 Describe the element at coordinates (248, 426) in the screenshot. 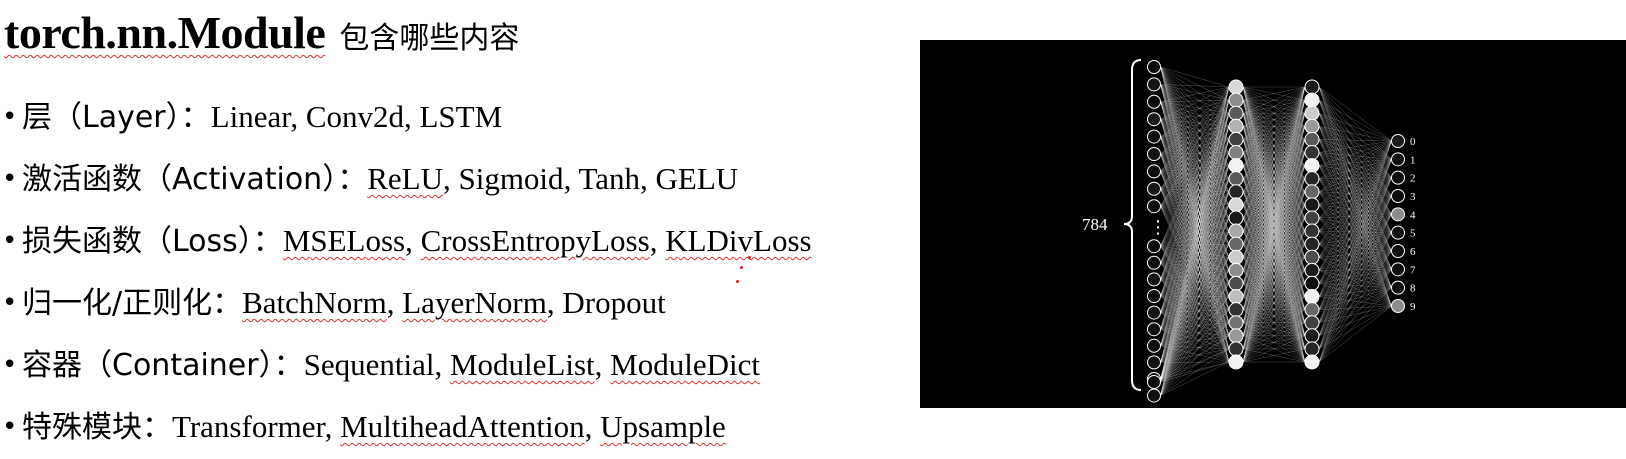

I see `module-name: Transformer` at that location.